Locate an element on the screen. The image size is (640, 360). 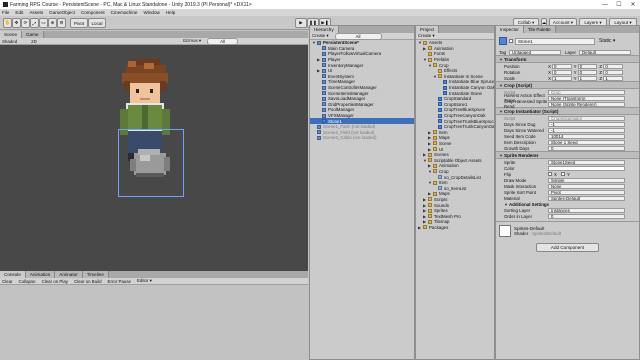
flip-y-checkbox is located at coordinates (562, 174).